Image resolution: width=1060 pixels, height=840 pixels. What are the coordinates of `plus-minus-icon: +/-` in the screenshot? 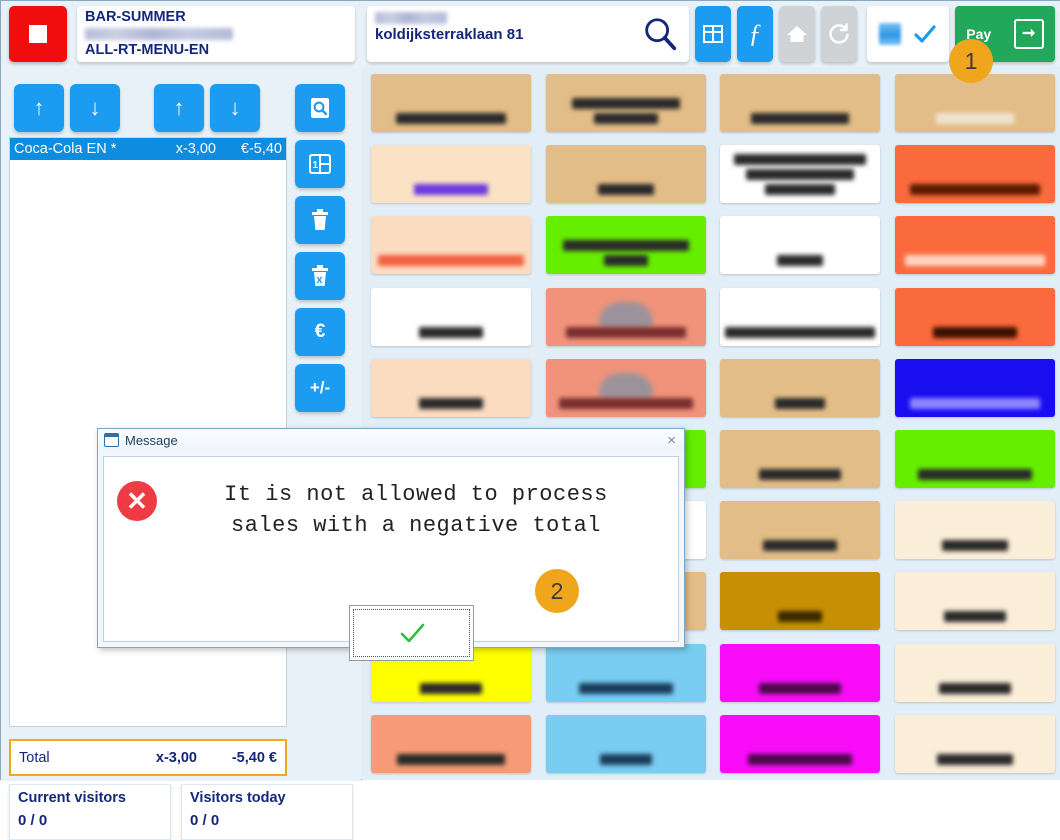 It's located at (320, 387).